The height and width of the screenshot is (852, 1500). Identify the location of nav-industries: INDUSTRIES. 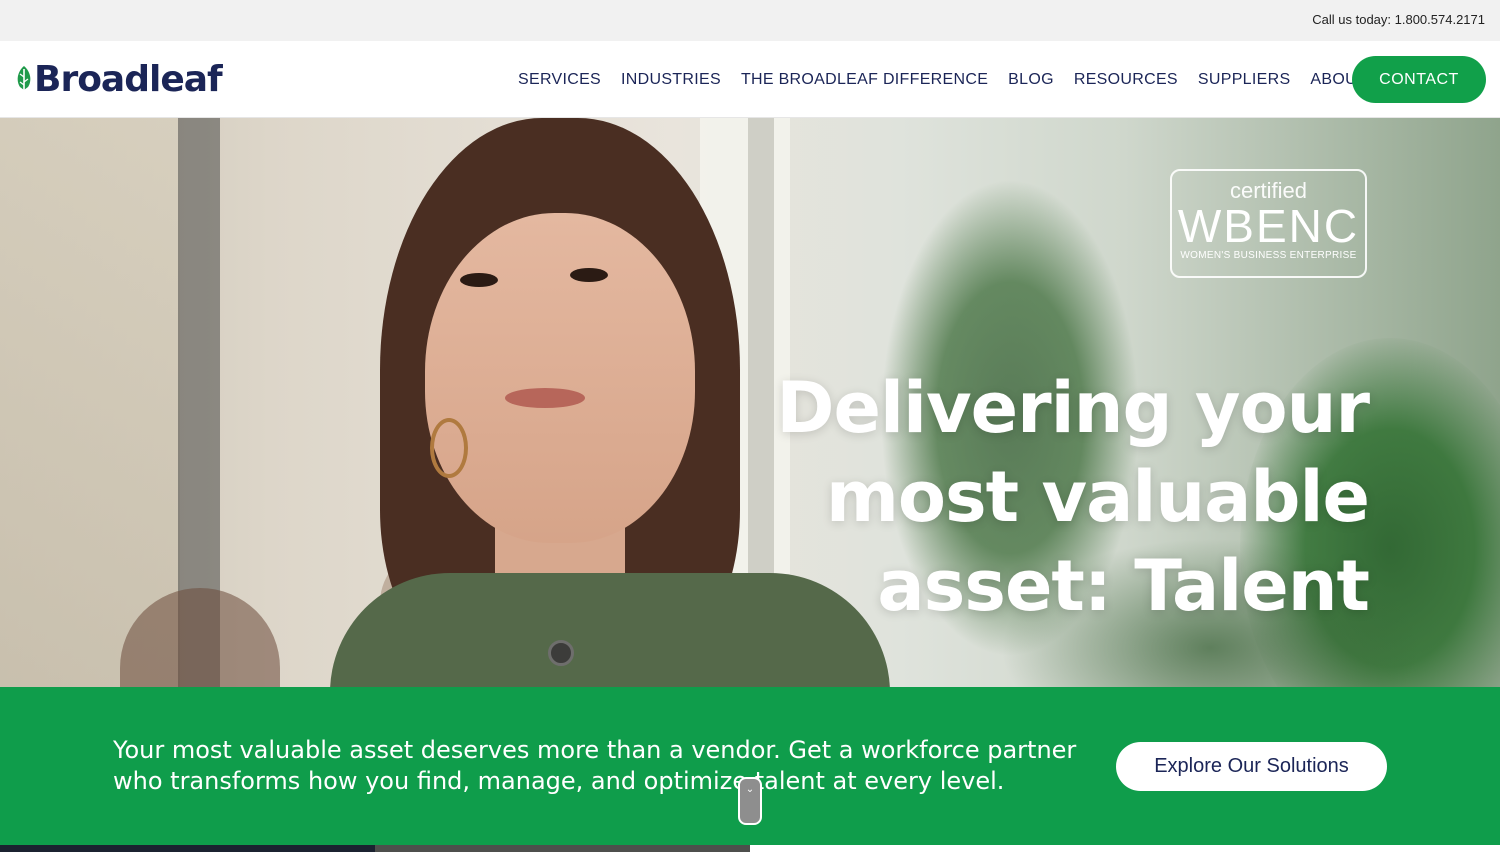
(671, 80).